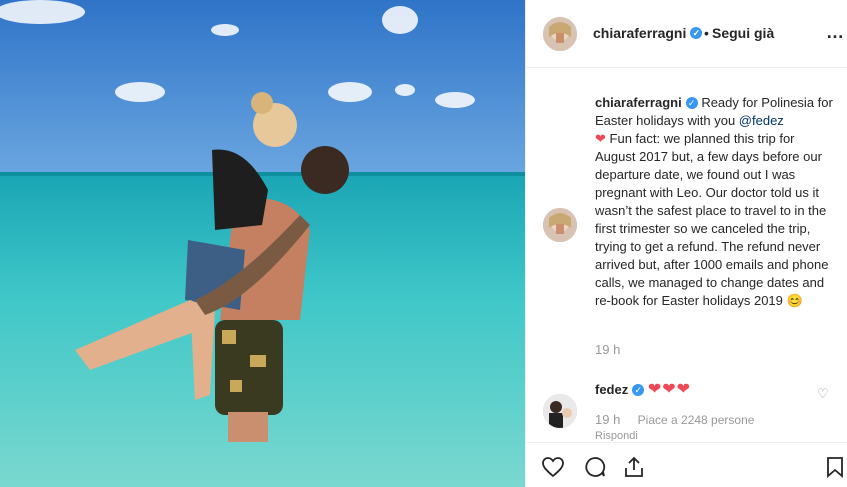  Describe the element at coordinates (595, 467) in the screenshot. I see `comment-icon` at that location.